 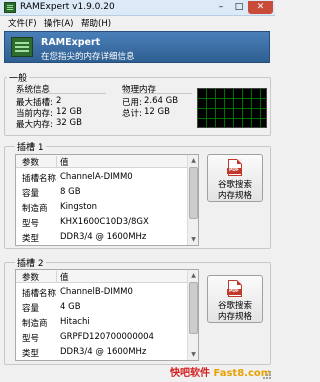 What do you see at coordinates (102, 308) in the screenshot?
I see `table-row: 容量 4 GB` at bounding box center [102, 308].